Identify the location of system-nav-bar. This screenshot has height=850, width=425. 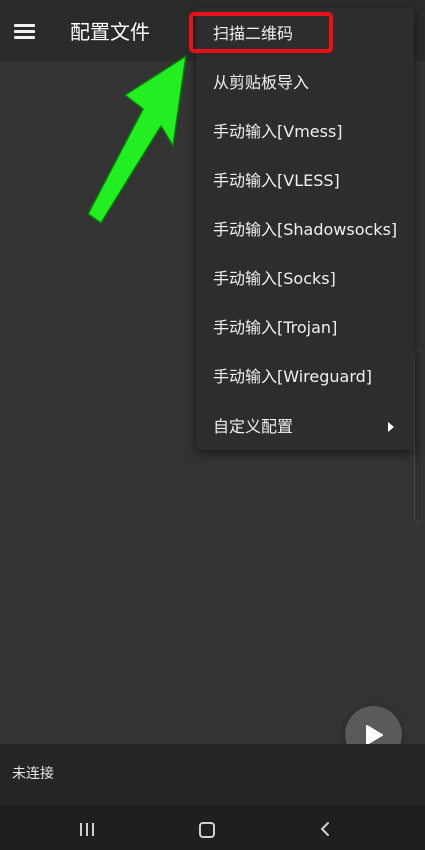
(212, 827).